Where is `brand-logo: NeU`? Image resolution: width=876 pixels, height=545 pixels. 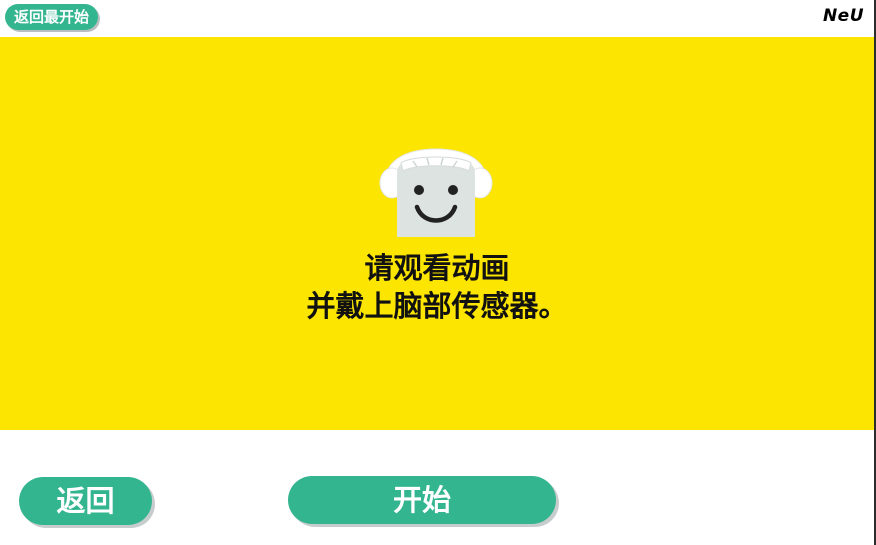
brand-logo: NeU is located at coordinates (843, 16).